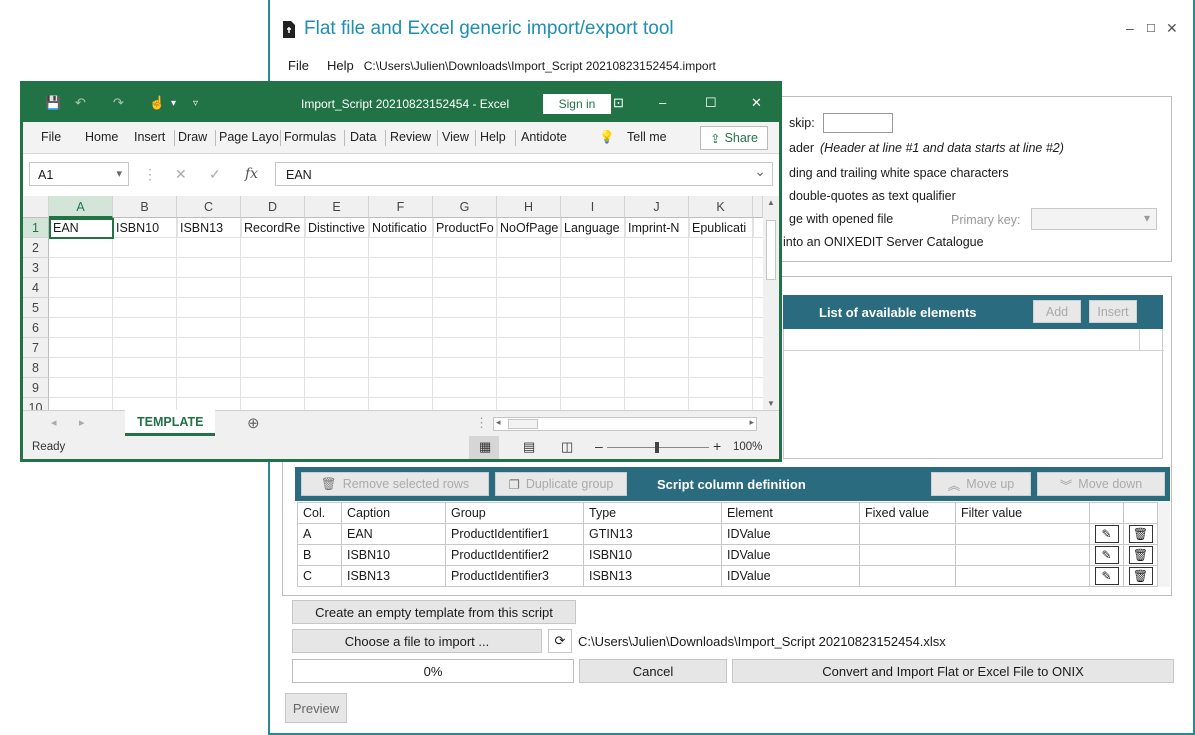 The height and width of the screenshot is (735, 1195). I want to click on column-header: D, so click(273, 207).